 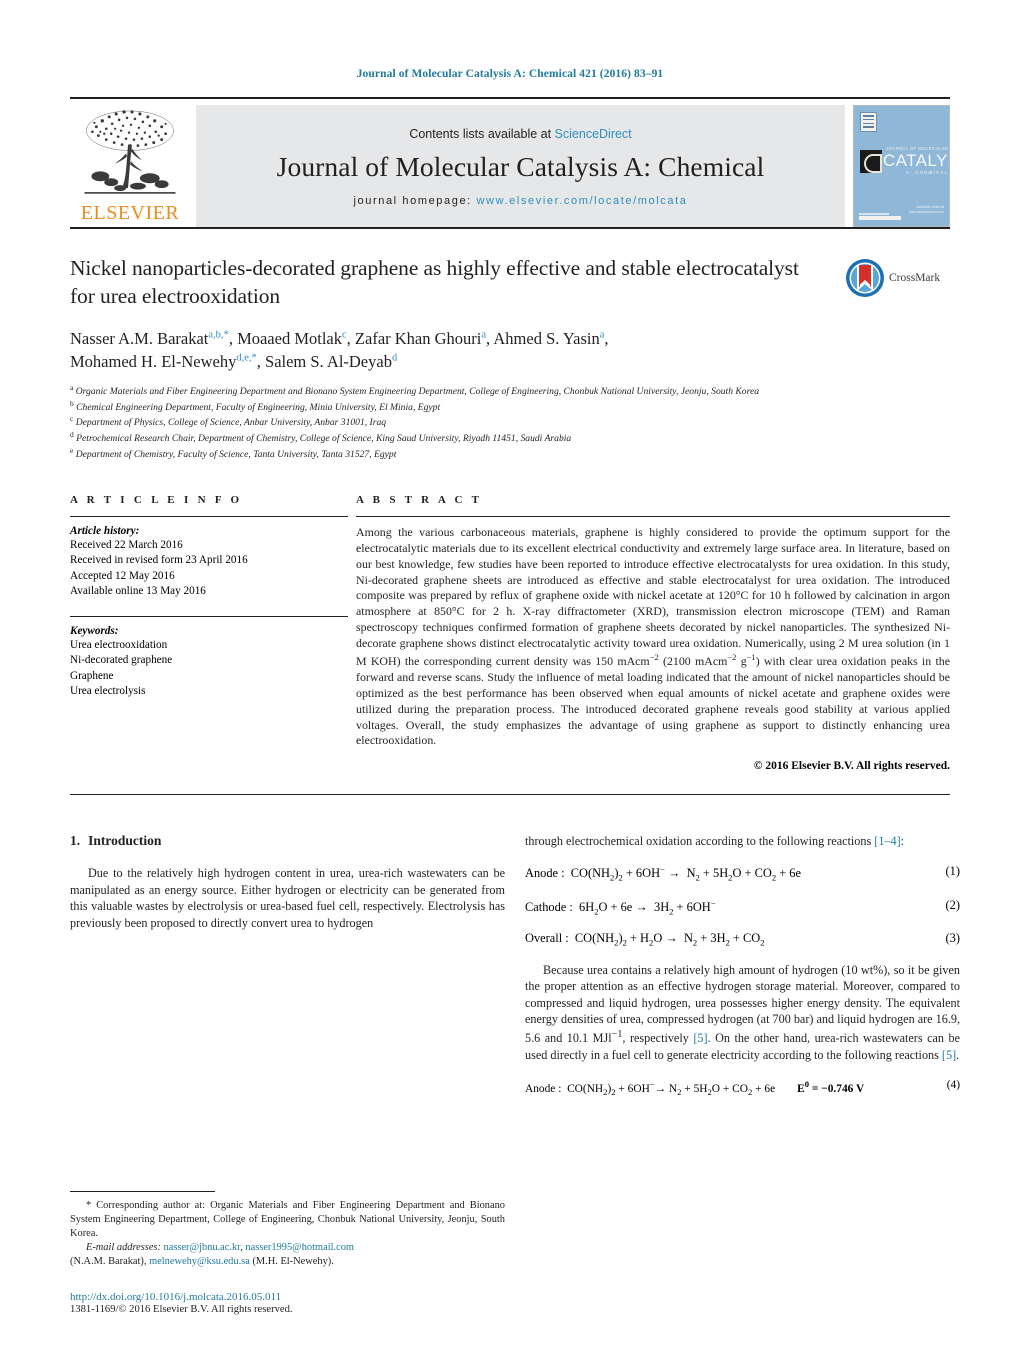 I want to click on homepage-prefix: journal homepage:, so click(x=415, y=201).